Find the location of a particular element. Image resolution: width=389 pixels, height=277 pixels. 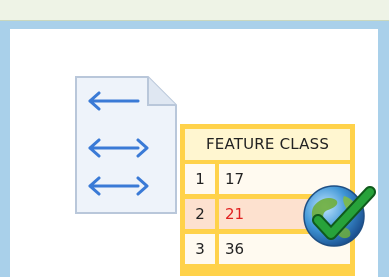

row-index: 1 is located at coordinates (200, 179).